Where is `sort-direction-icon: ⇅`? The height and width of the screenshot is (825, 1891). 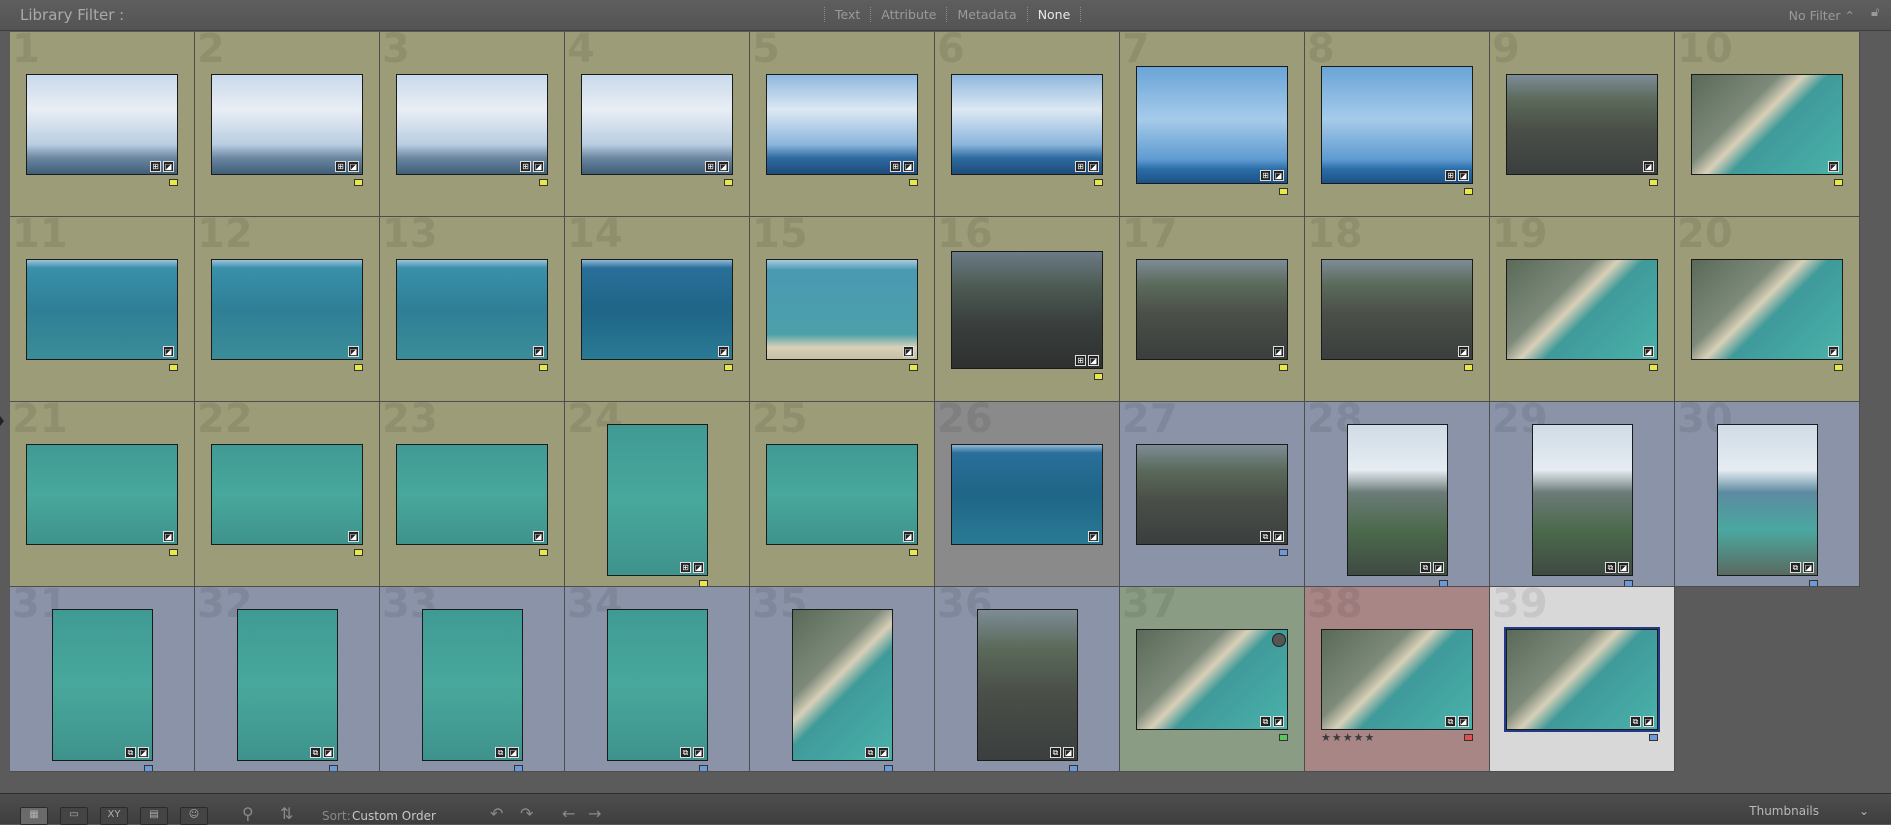
sort-direction-icon: ⇅ is located at coordinates (286, 813).